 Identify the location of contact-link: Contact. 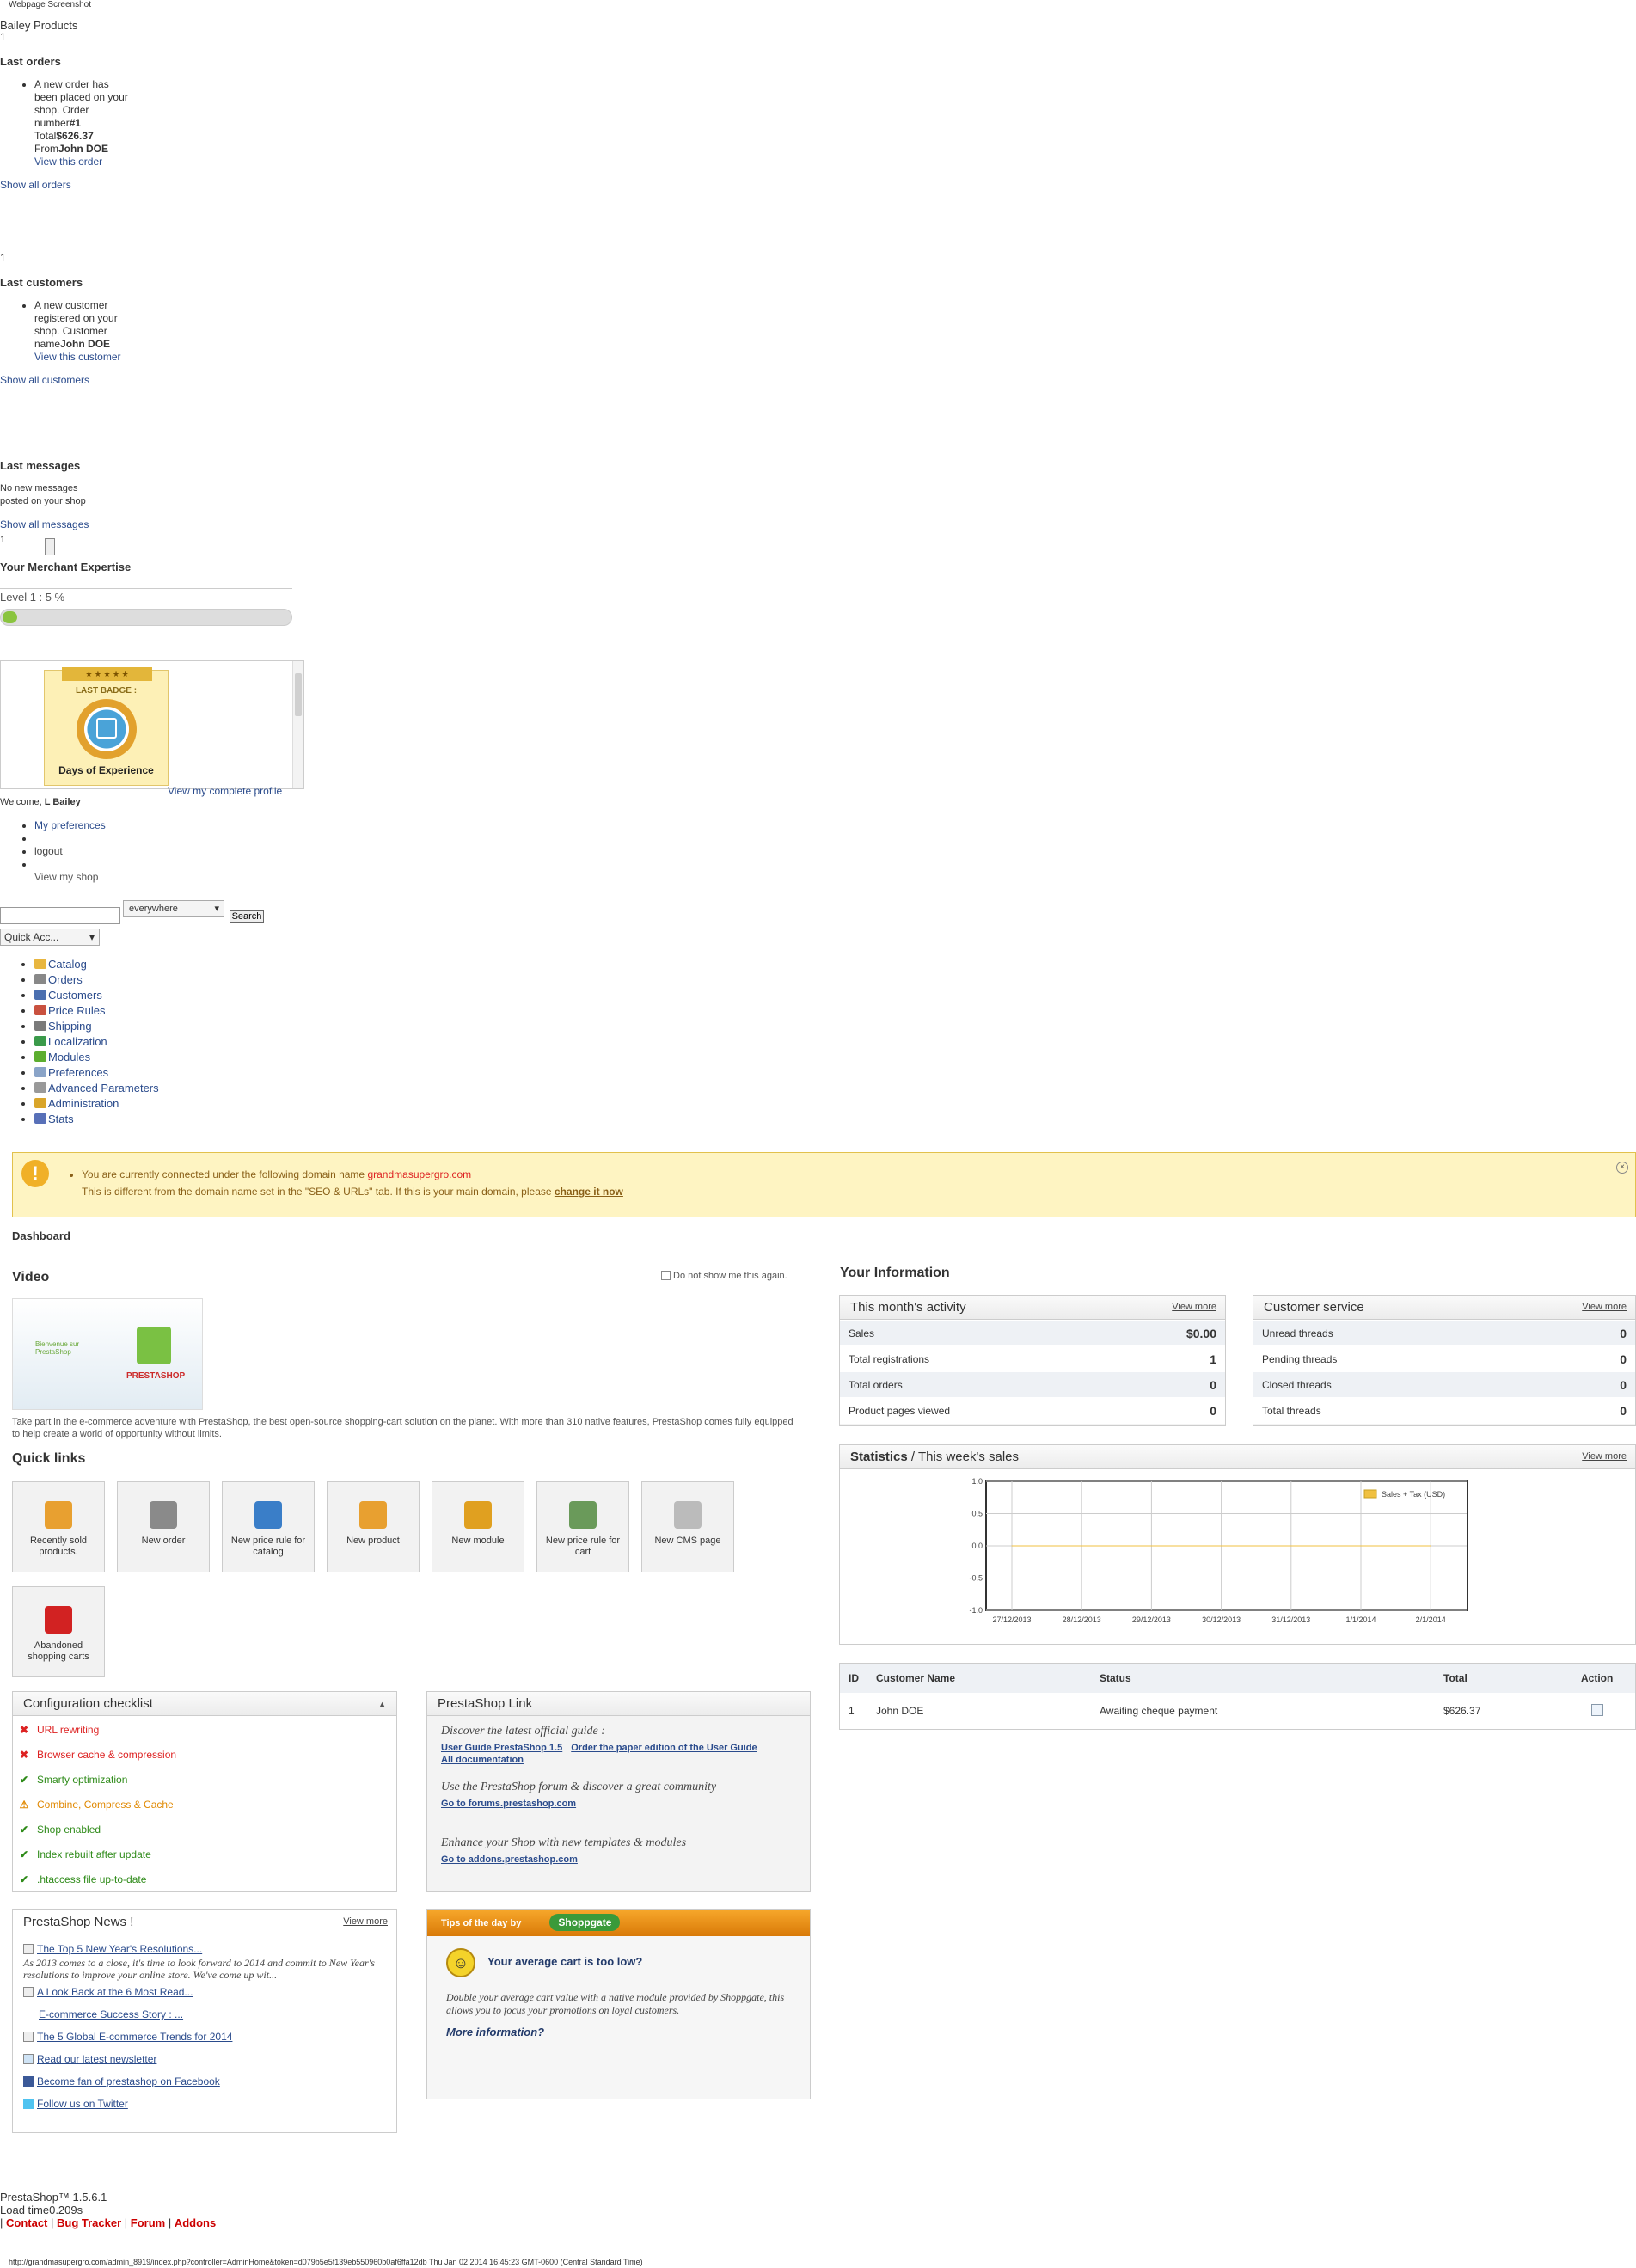
(26, 2222).